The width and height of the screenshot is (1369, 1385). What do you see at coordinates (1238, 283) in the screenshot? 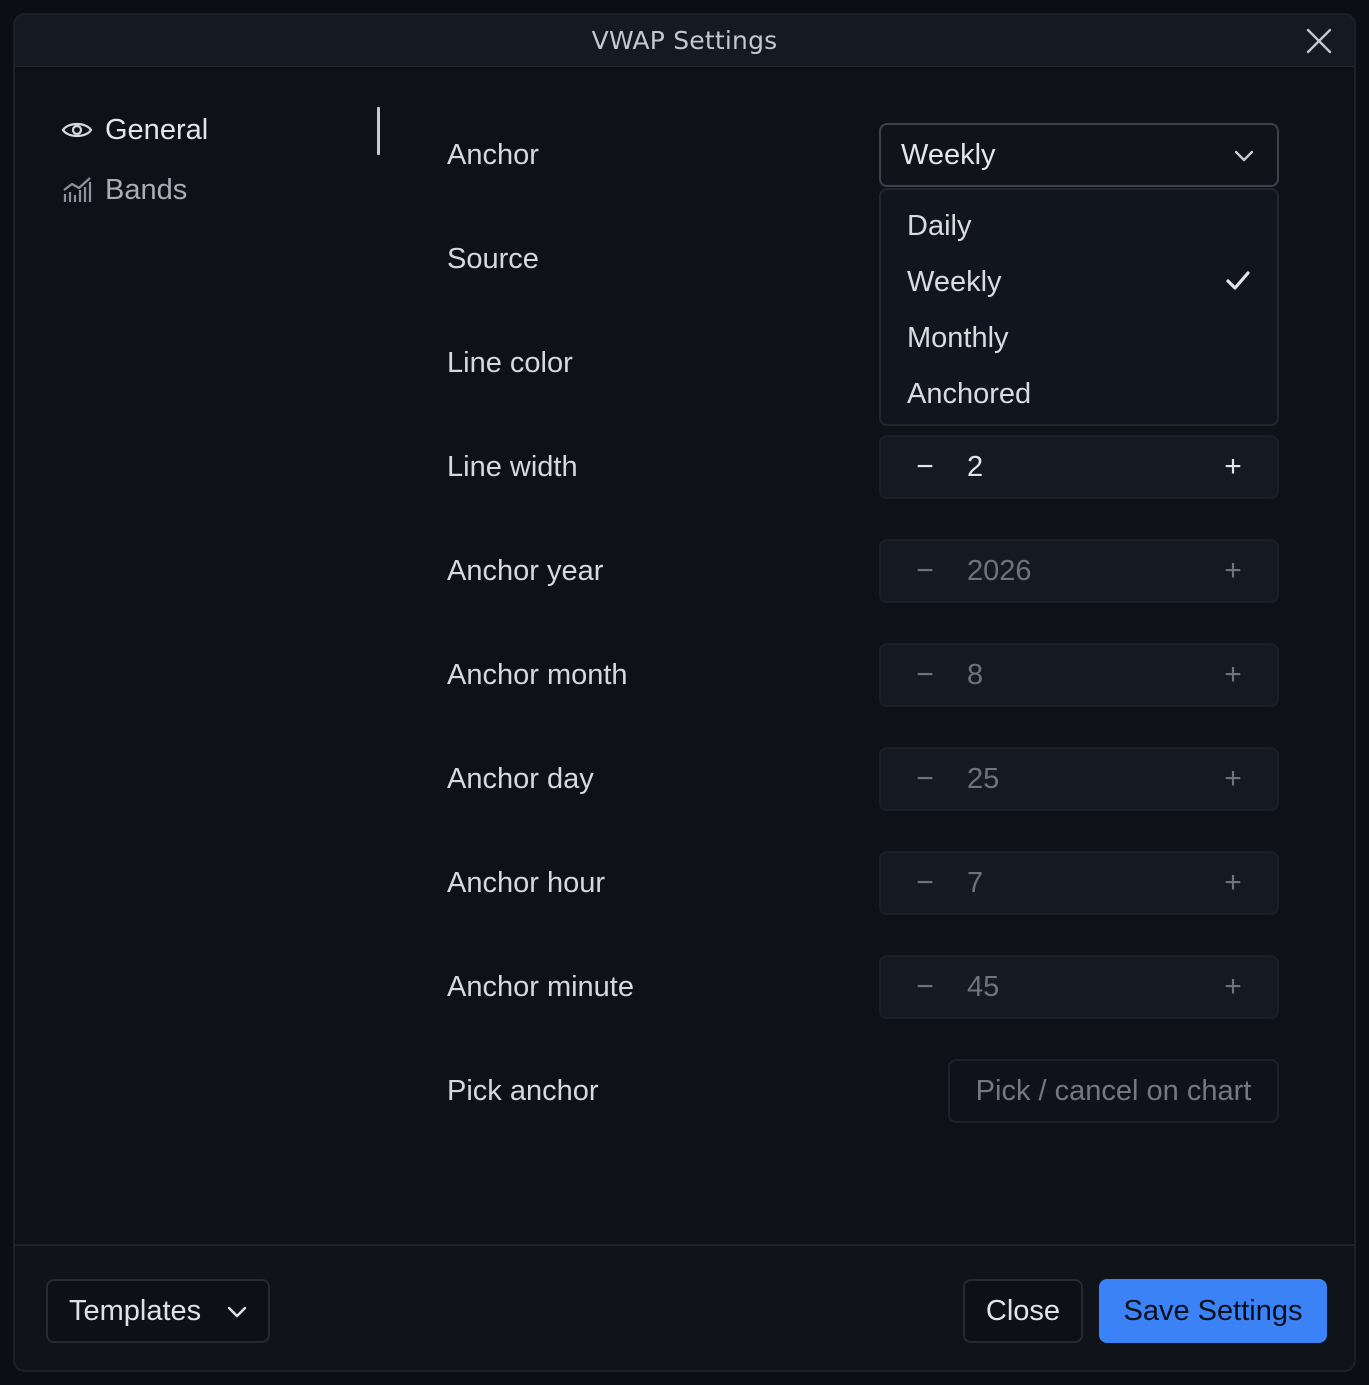
I see `checkmark-icon` at bounding box center [1238, 283].